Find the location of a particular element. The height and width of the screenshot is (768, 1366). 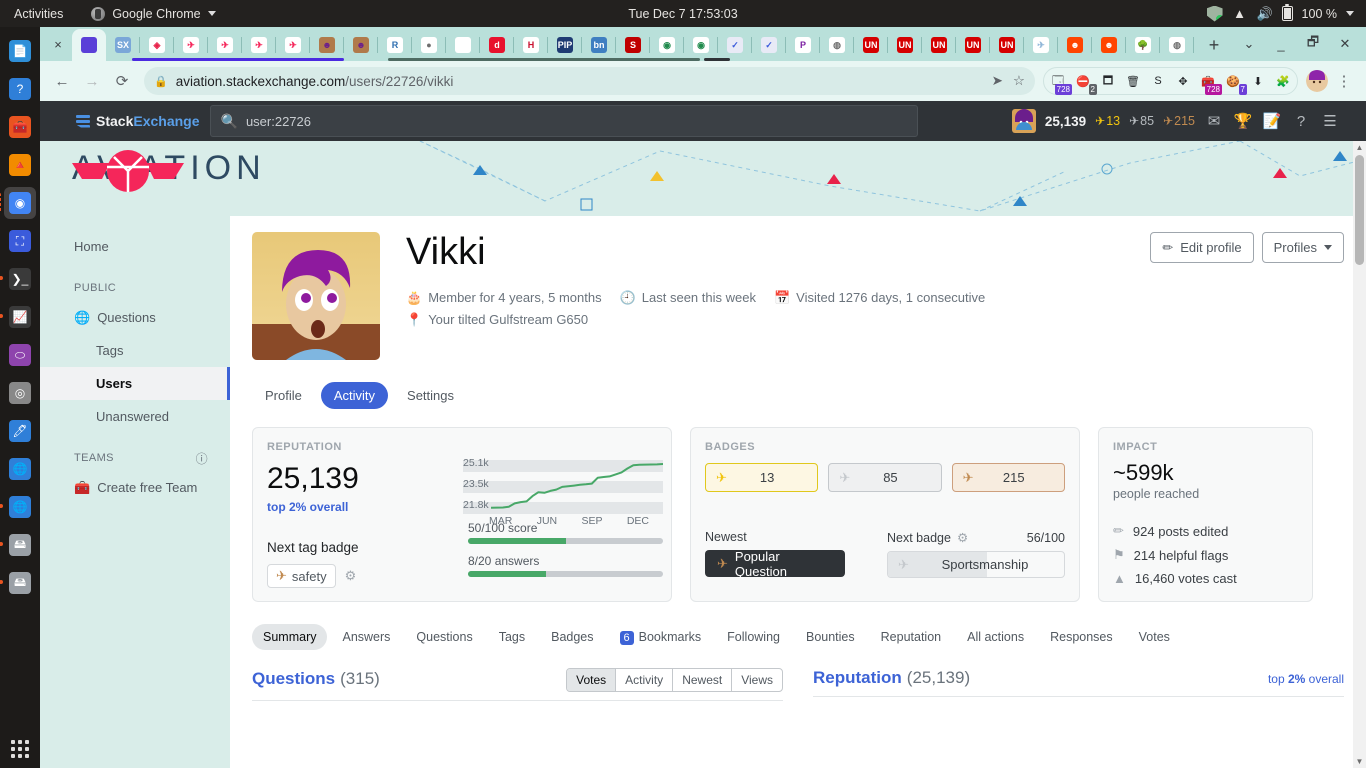

subtab-bookmarks: 6 Bookmarks is located at coordinates (661, 637).